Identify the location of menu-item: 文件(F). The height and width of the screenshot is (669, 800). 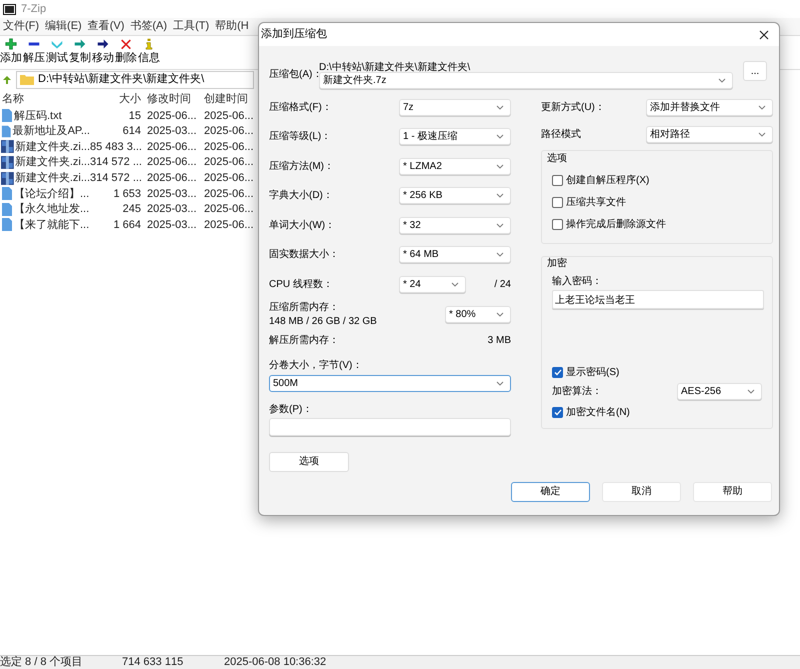
(21, 26).